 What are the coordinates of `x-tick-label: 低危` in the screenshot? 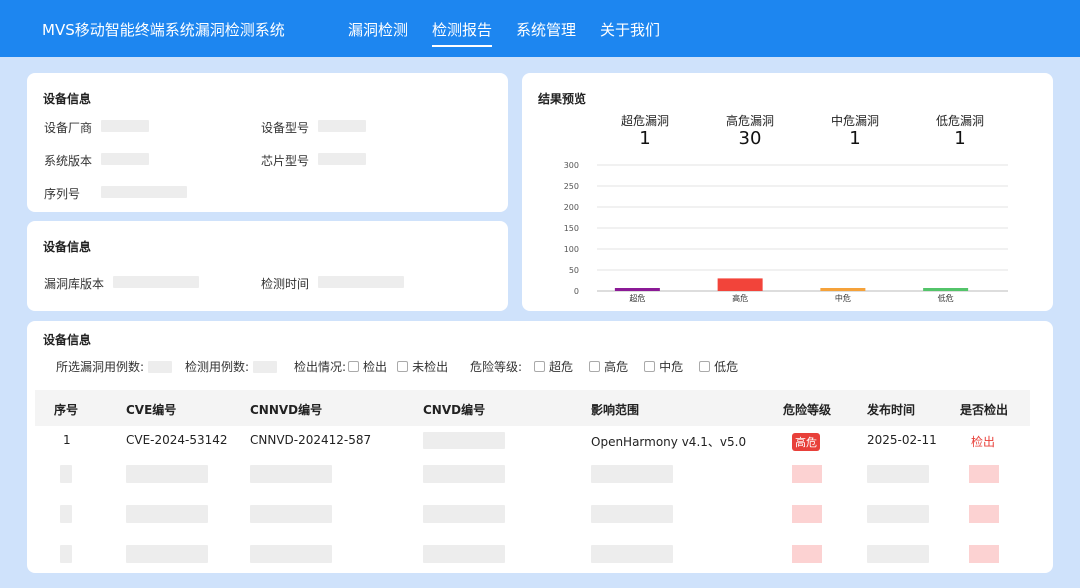 It's located at (946, 298).